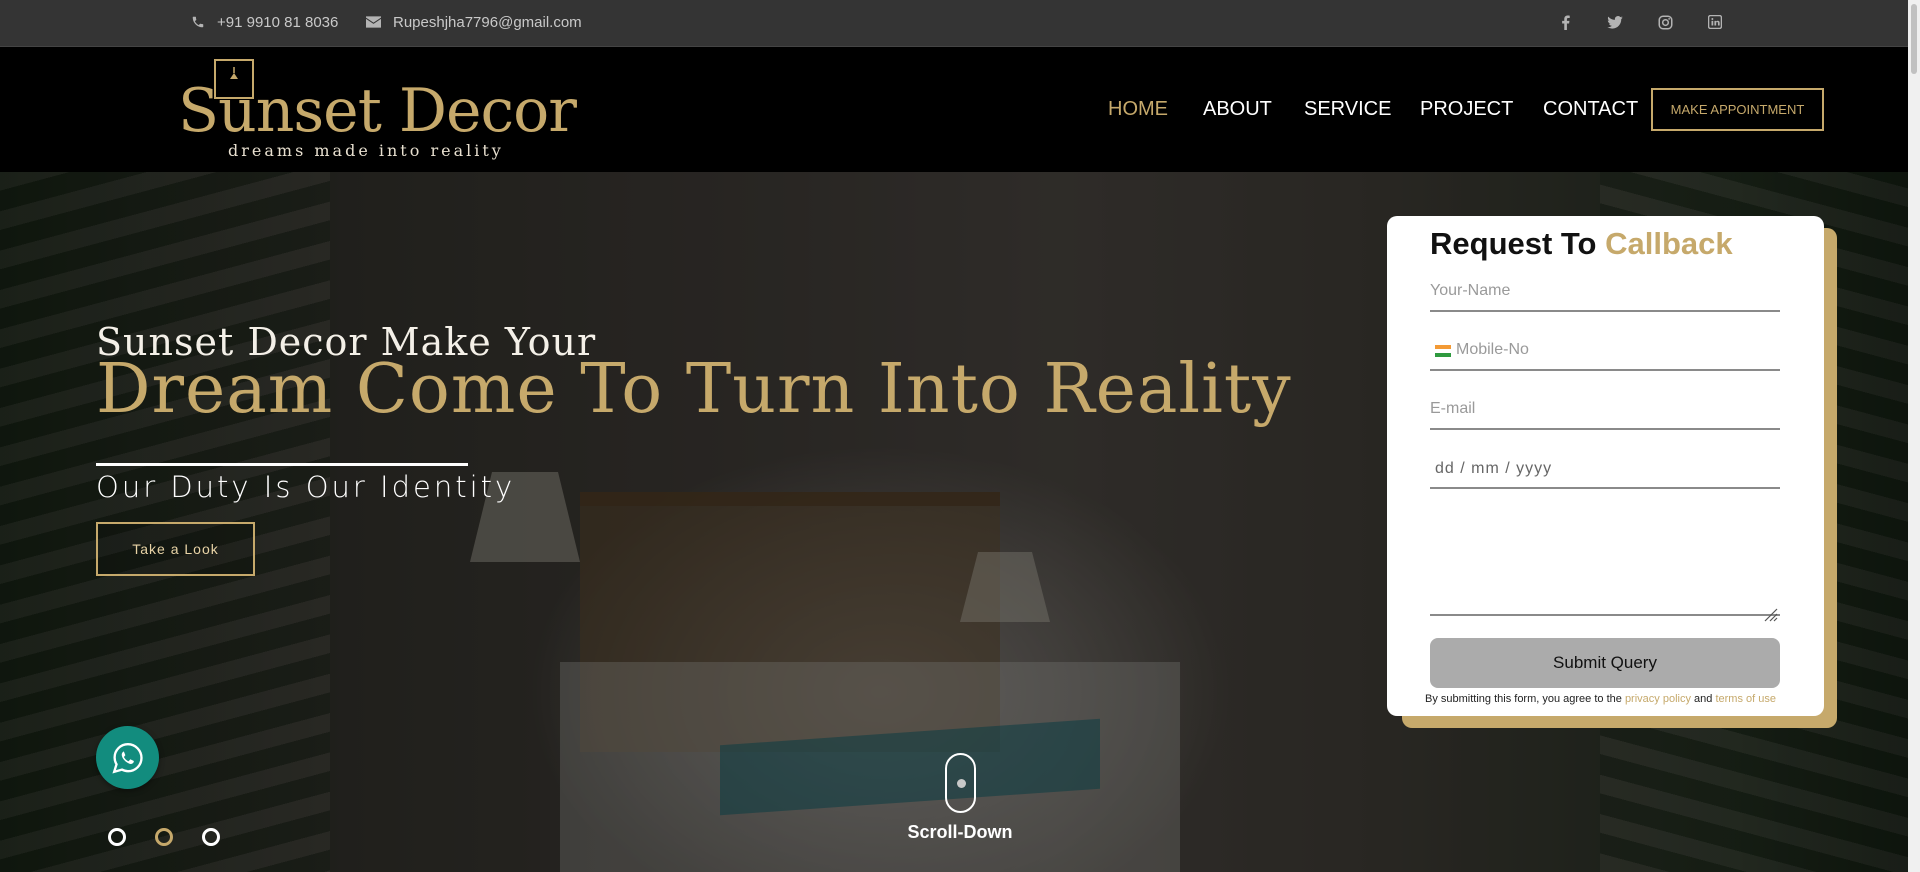 The width and height of the screenshot is (1920, 872). I want to click on form-title: Request To Callback, so click(1581, 244).